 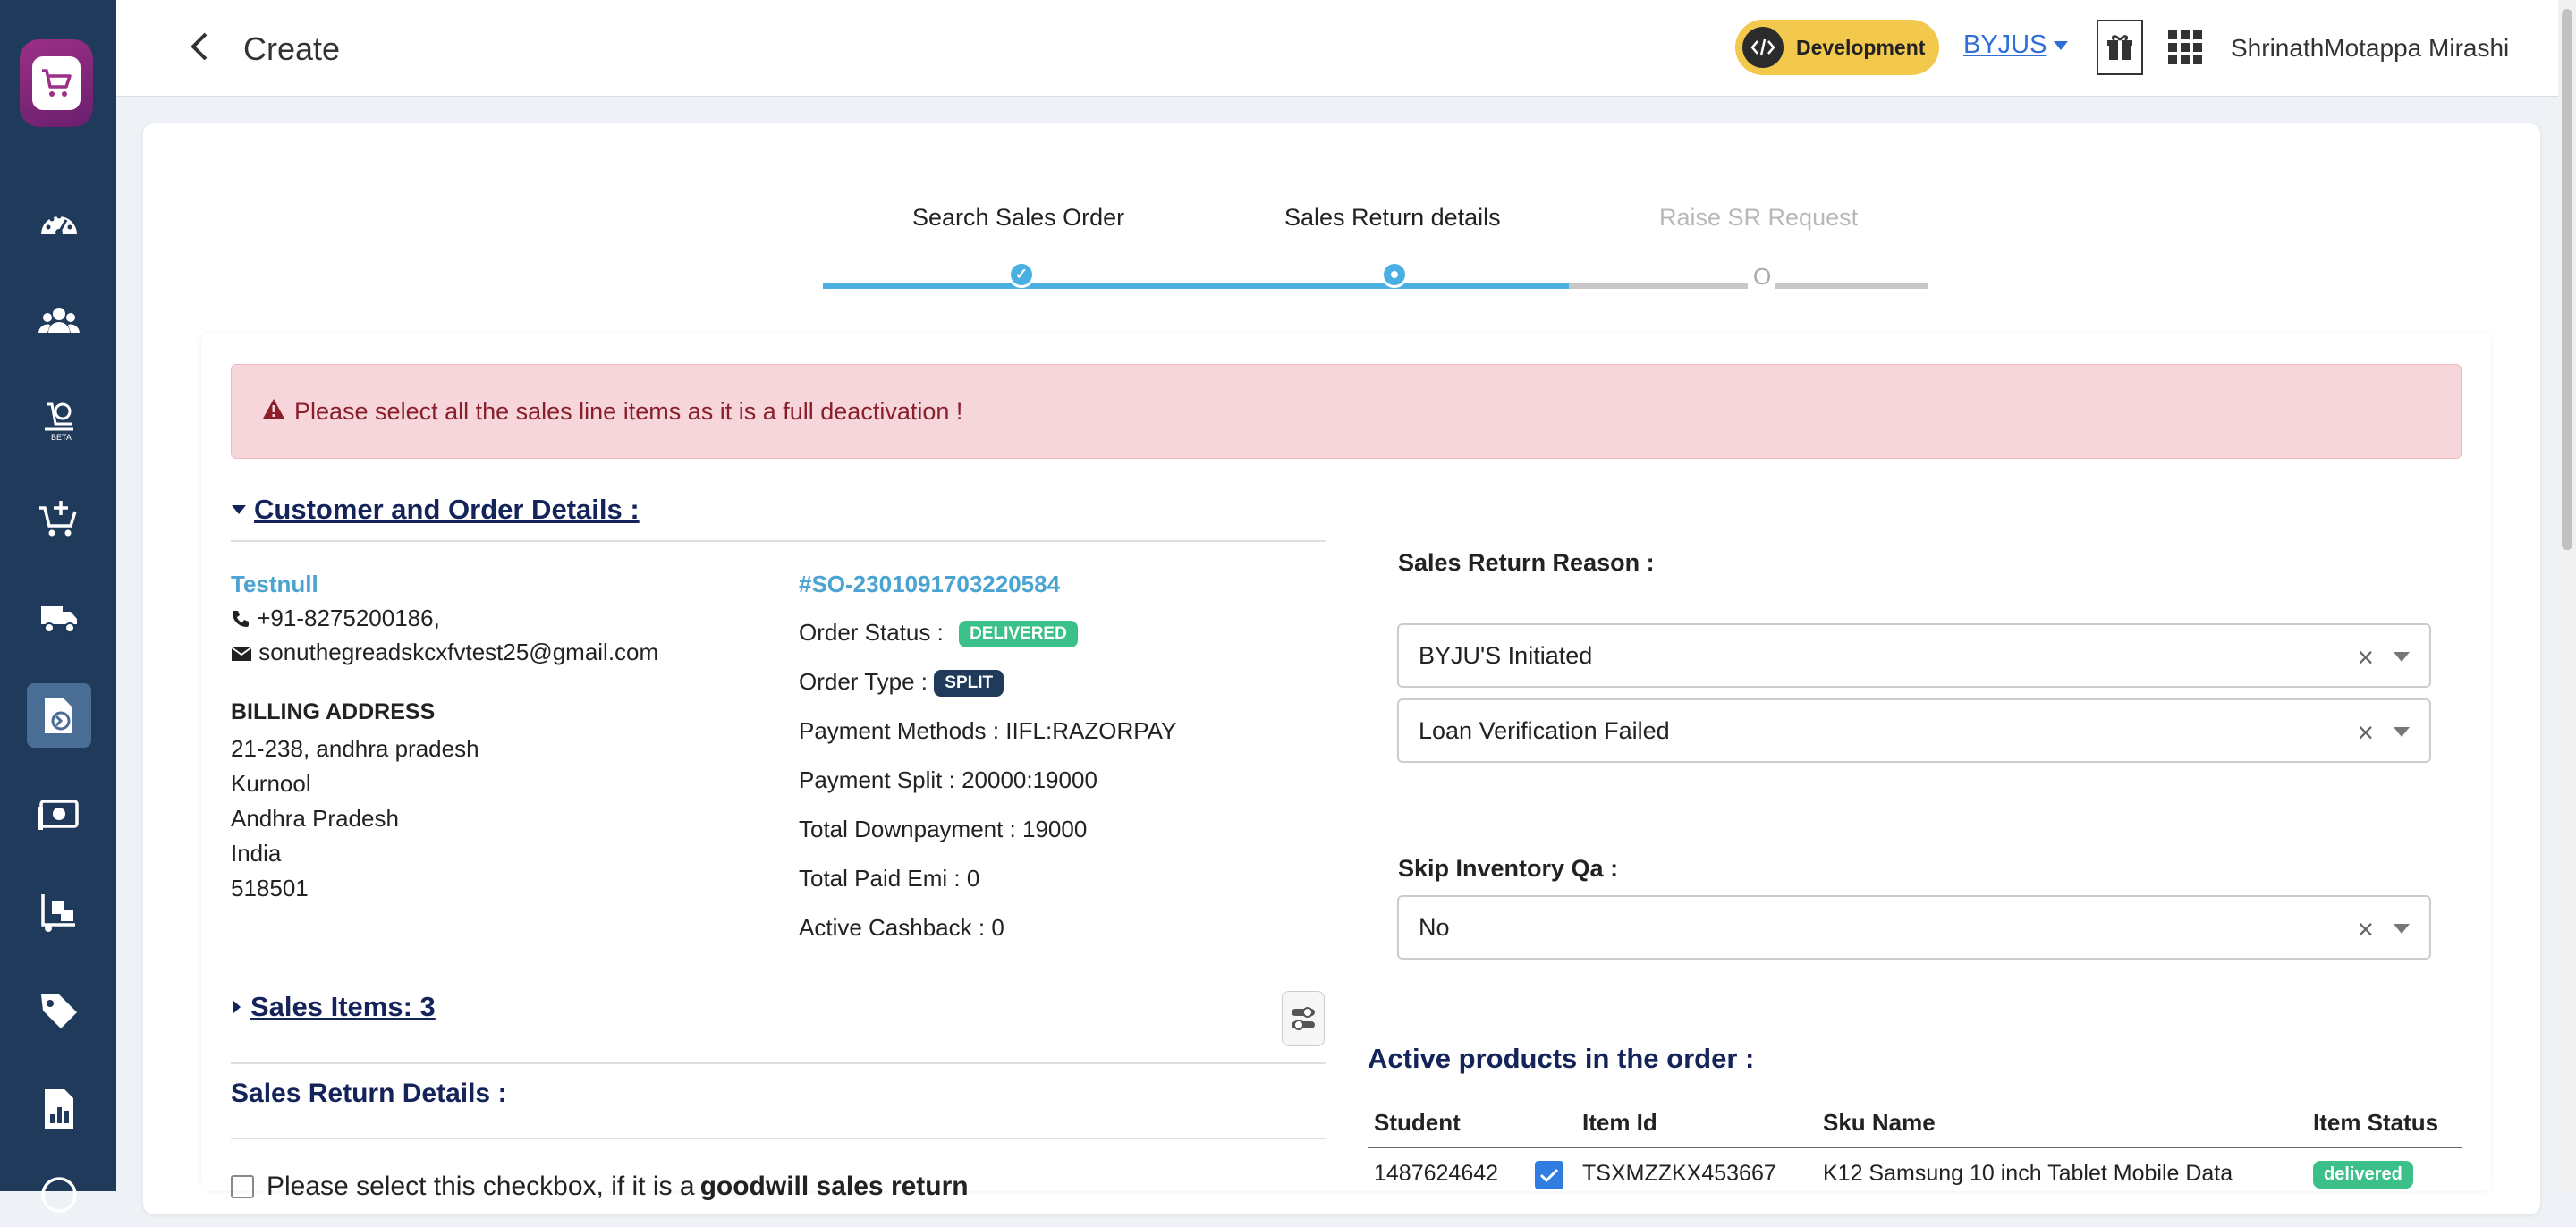 I want to click on customer-phone: +91-8275200186,, so click(x=335, y=618).